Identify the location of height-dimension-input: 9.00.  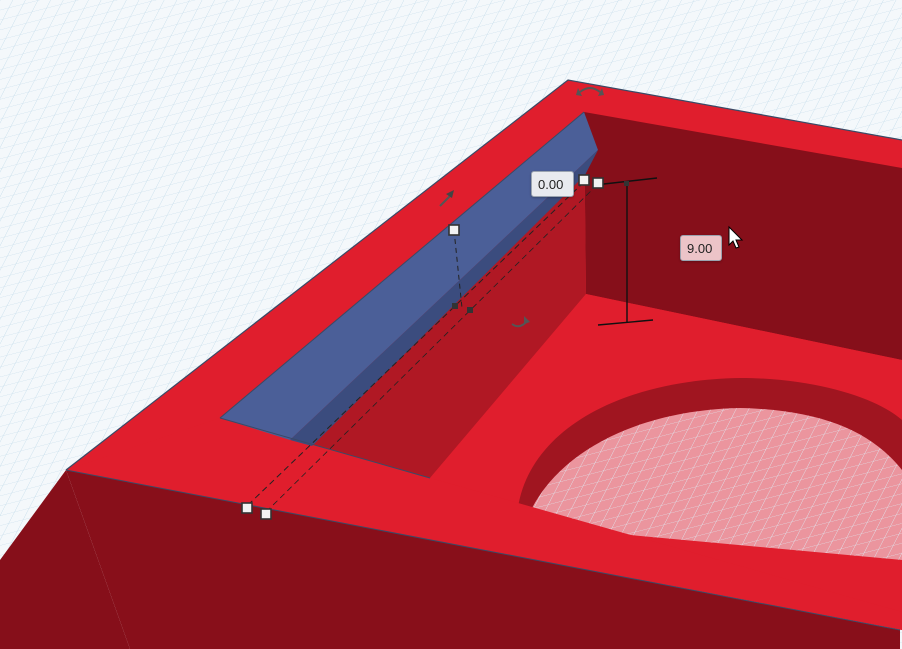
(701, 248).